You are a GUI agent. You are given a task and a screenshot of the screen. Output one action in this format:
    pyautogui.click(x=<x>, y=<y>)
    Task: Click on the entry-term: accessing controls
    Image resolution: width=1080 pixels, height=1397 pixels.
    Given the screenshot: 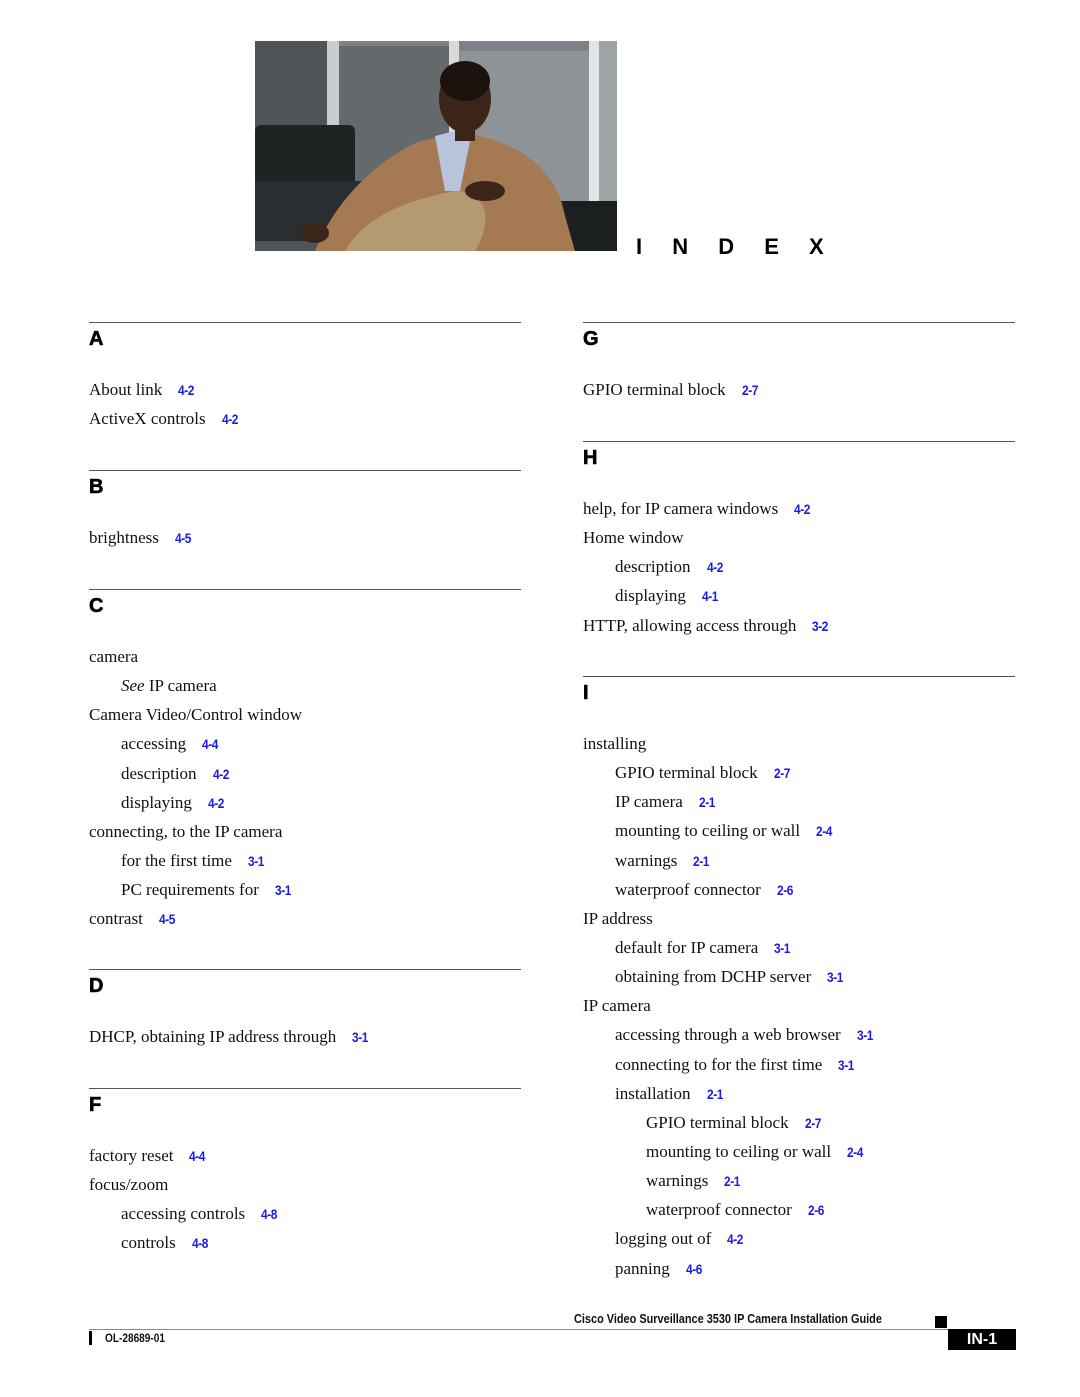 What is the action you would take?
    pyautogui.click(x=183, y=1214)
    